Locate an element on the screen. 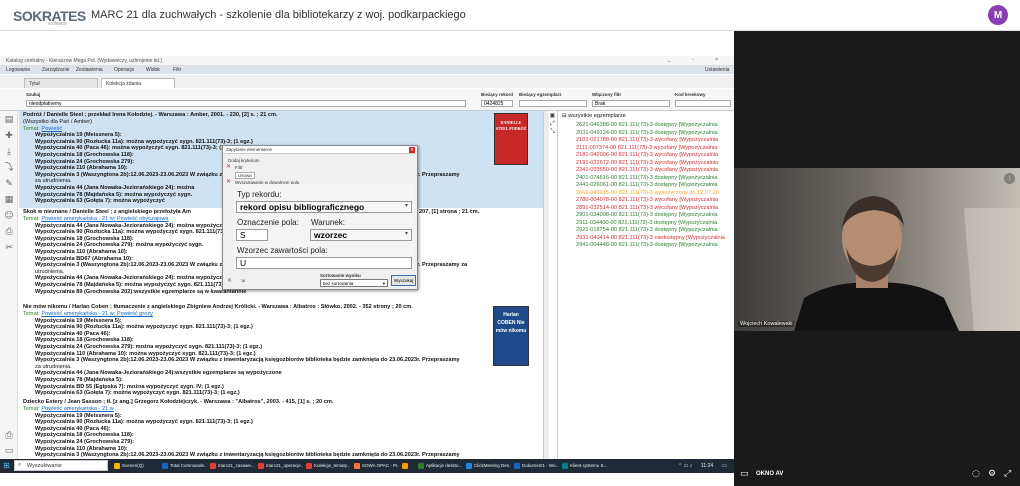  tree-root: ⊟ wszystkie egzemplarze is located at coordinates (646, 116).